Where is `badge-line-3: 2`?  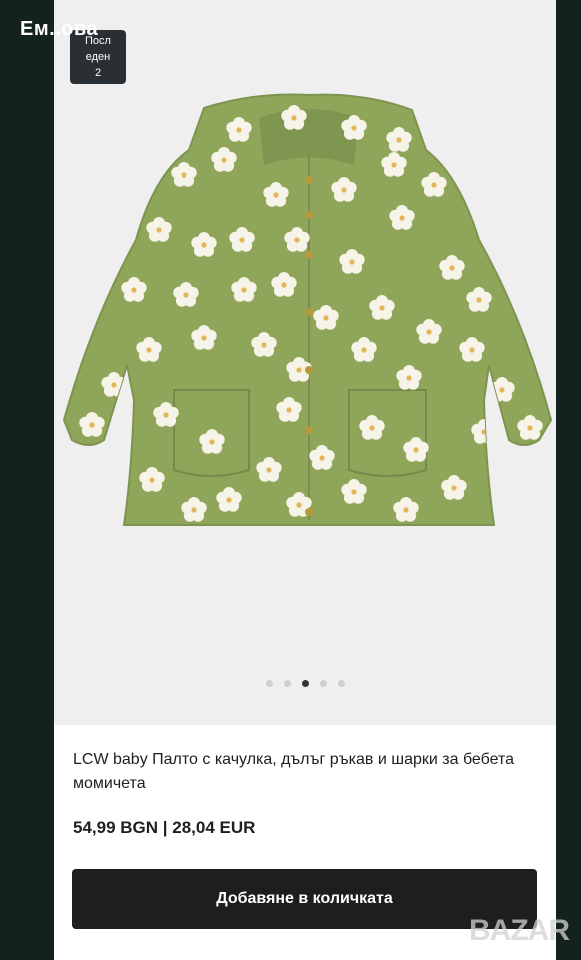
badge-line-3: 2 is located at coordinates (98, 73).